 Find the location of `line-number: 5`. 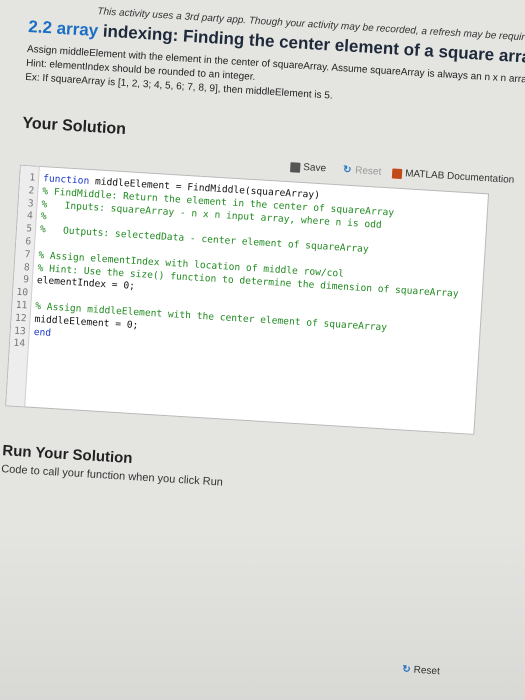

line-number: 5 is located at coordinates (29, 229).